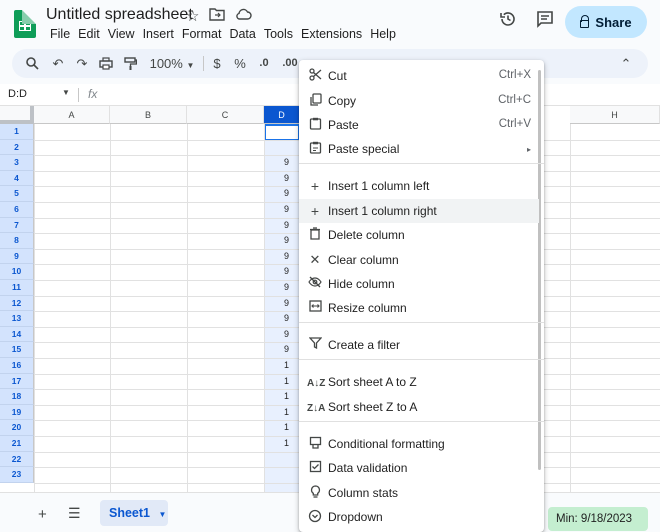  I want to click on menu-view: View, so click(121, 34).